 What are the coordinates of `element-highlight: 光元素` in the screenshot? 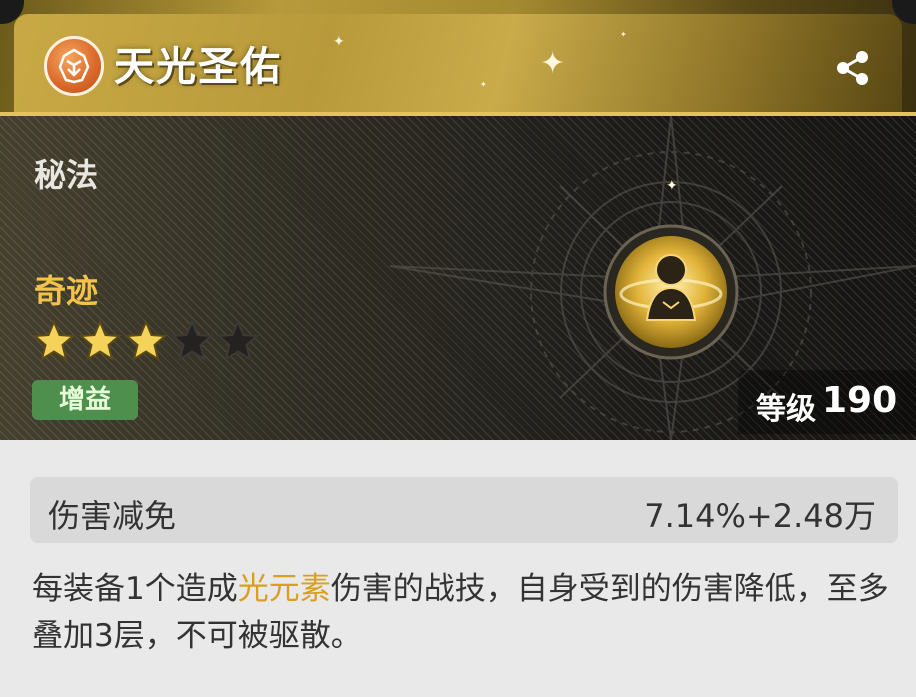 It's located at (284, 589).